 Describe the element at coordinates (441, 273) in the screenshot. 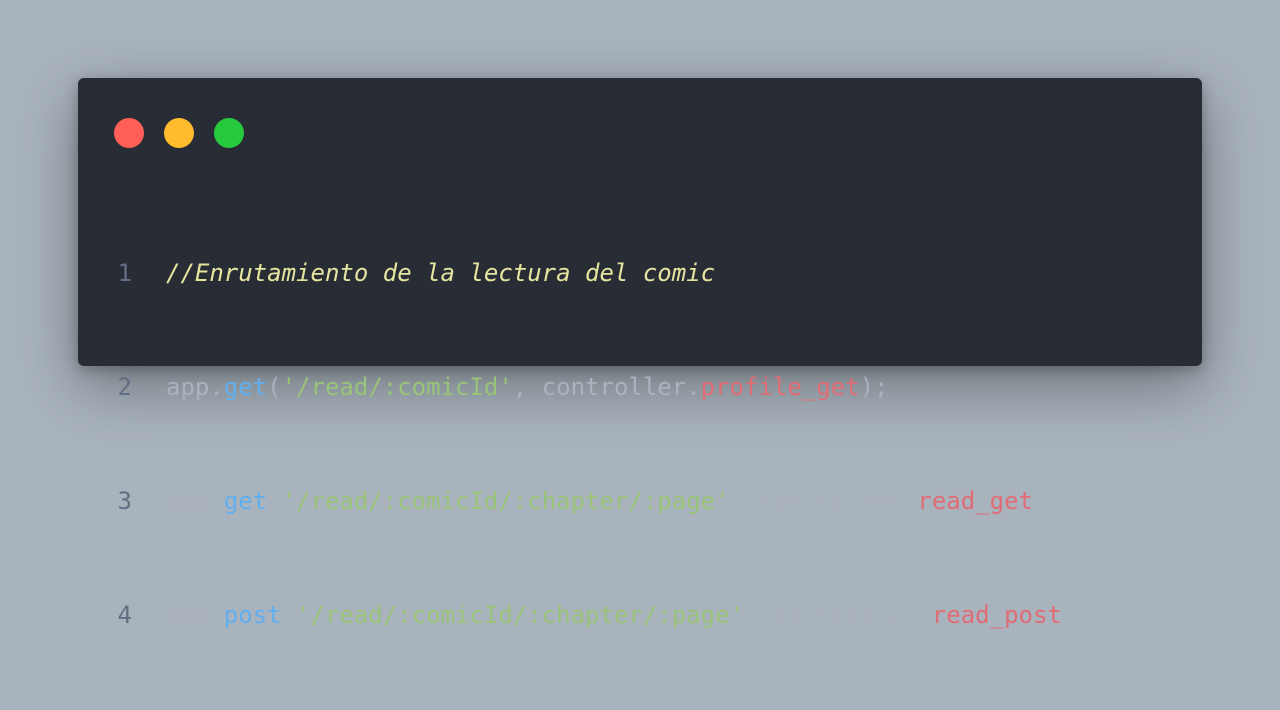

I see `code-comment: //Enrutamiento de la lectura del comic` at that location.